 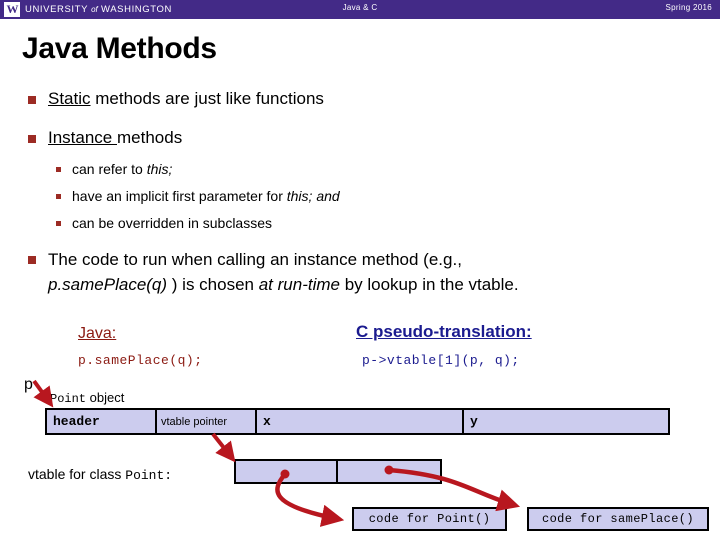 I want to click on code-box-sameplace-method: code for samePlace(), so click(x=618, y=519).